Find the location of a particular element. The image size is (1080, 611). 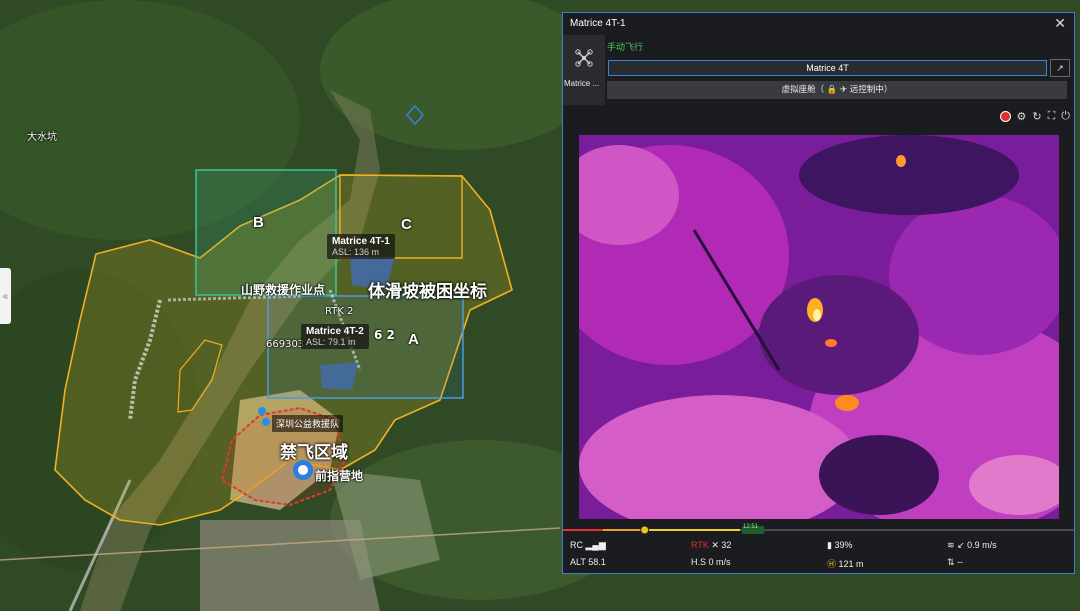

flight-mode: 手动飞行 is located at coordinates (625, 48).